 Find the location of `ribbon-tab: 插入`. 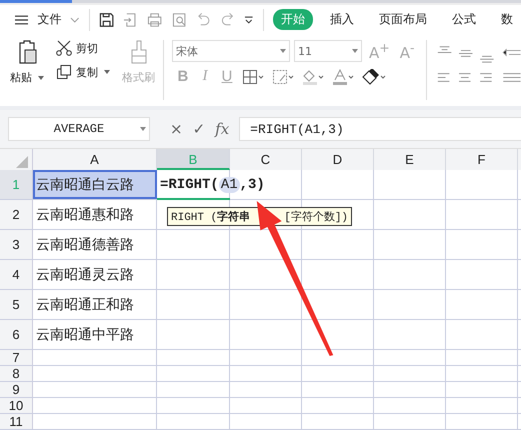

ribbon-tab: 插入 is located at coordinates (342, 19).